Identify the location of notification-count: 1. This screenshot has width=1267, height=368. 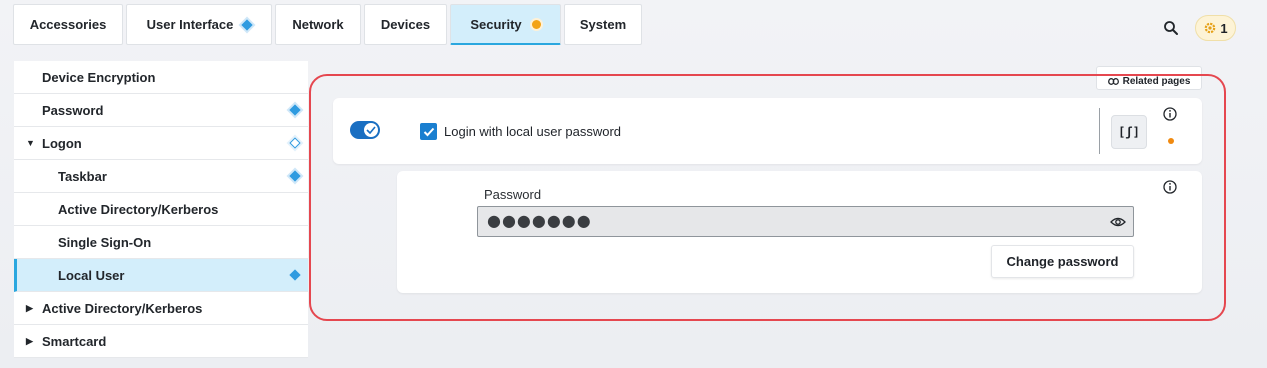
(1224, 28).